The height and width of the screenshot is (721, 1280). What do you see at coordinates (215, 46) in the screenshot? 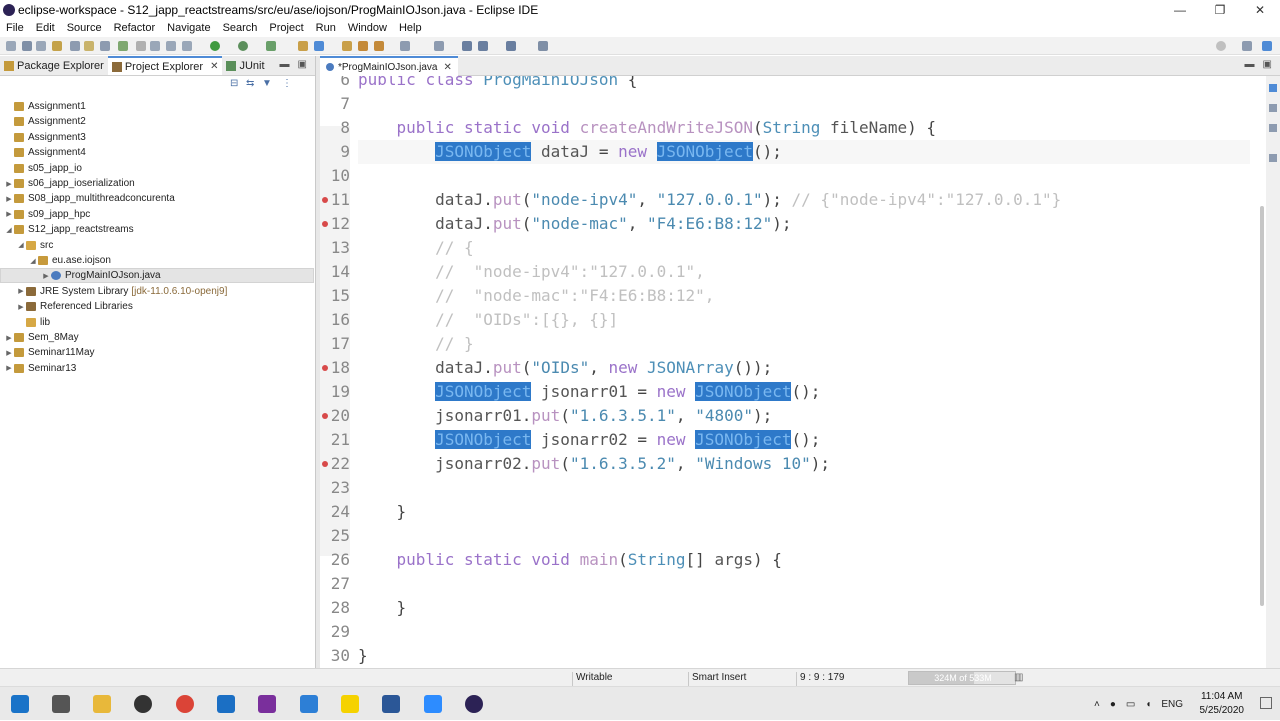
I see `run-icon` at bounding box center [215, 46].